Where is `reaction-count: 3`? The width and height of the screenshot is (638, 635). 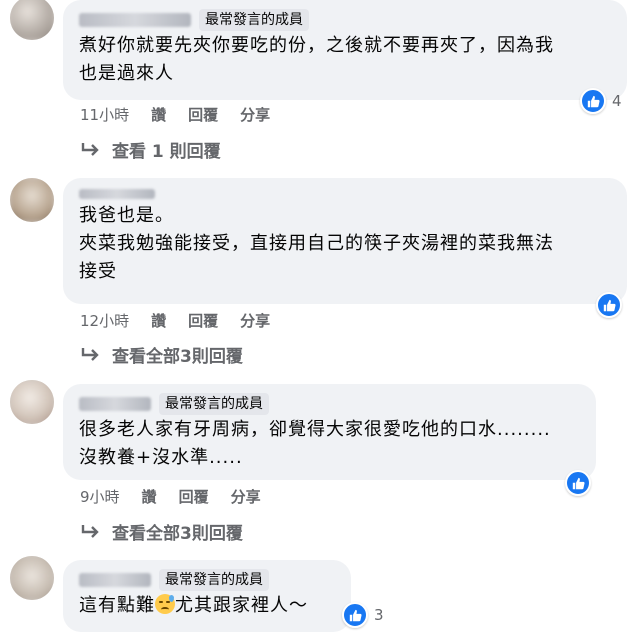
reaction-count: 3 is located at coordinates (363, 615).